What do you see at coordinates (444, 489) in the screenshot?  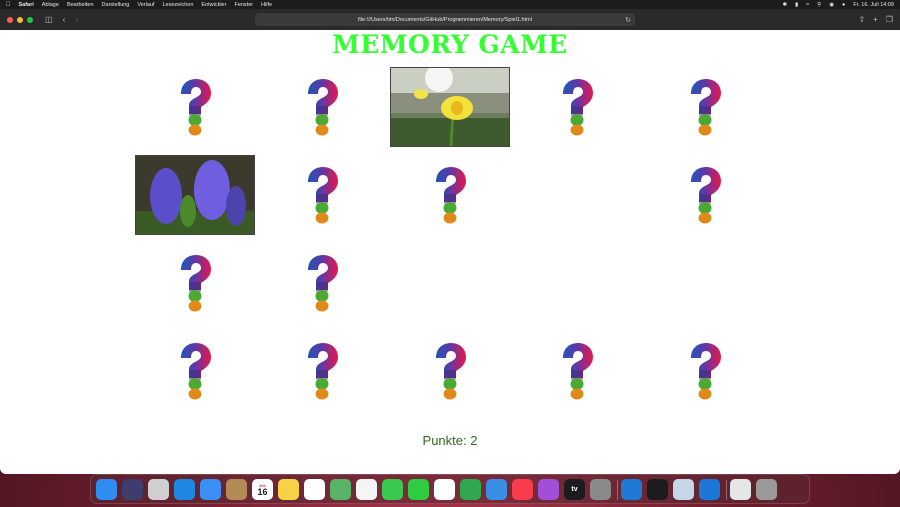 I see `freeform-icon` at bounding box center [444, 489].